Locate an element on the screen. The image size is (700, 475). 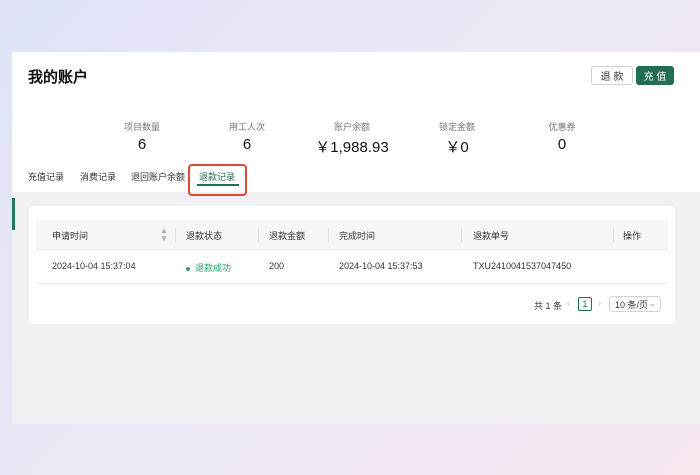
stat-worker-count: 用工人次 6 is located at coordinates (247, 136).